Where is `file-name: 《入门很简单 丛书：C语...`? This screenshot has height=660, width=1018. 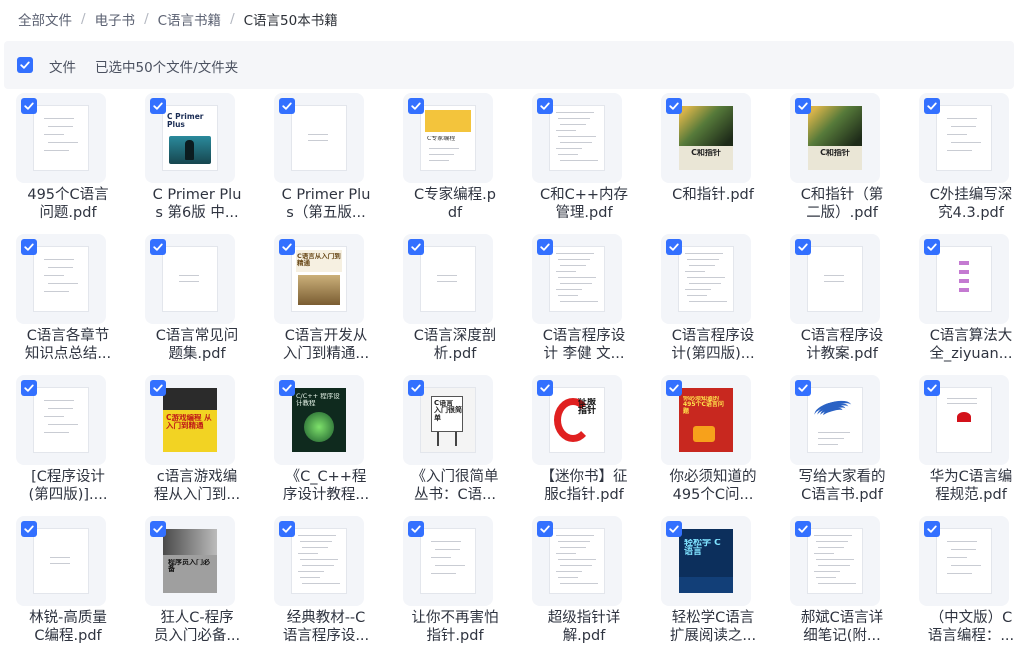
file-name: 《入门很简单 丛书：C语... is located at coordinates (455, 486).